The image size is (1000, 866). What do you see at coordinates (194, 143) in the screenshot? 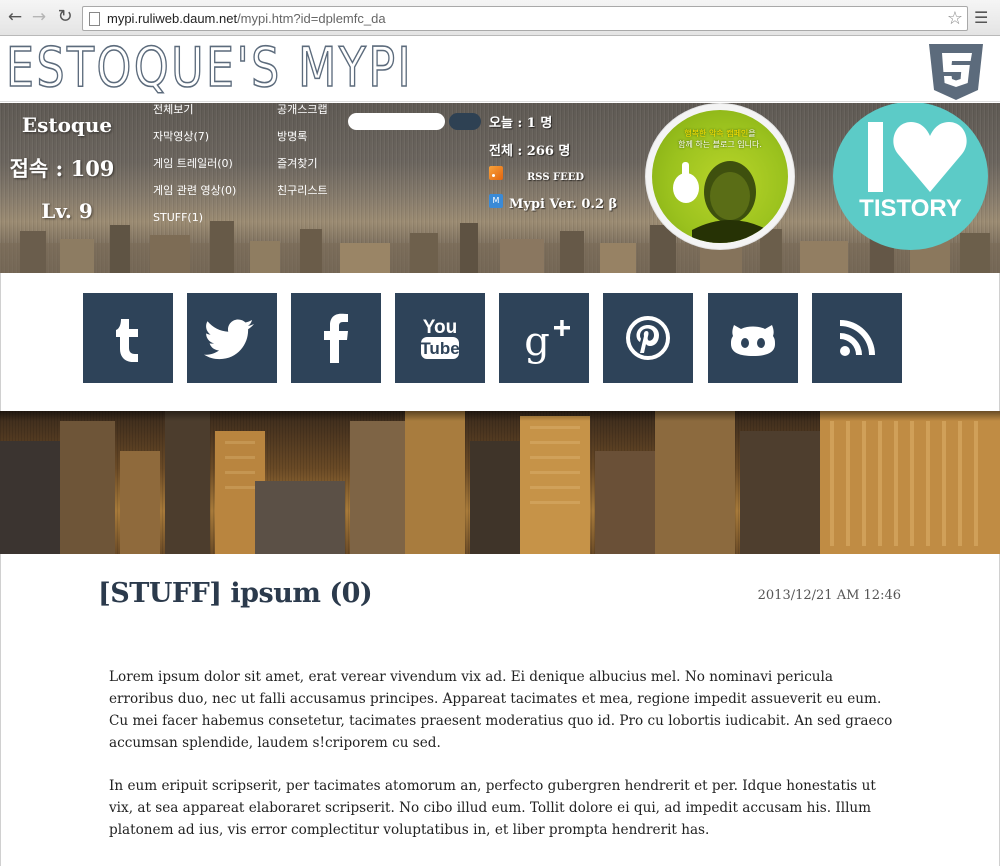
I see `menu-item-subtitle-videos: 자막영상(7)` at bounding box center [194, 143].